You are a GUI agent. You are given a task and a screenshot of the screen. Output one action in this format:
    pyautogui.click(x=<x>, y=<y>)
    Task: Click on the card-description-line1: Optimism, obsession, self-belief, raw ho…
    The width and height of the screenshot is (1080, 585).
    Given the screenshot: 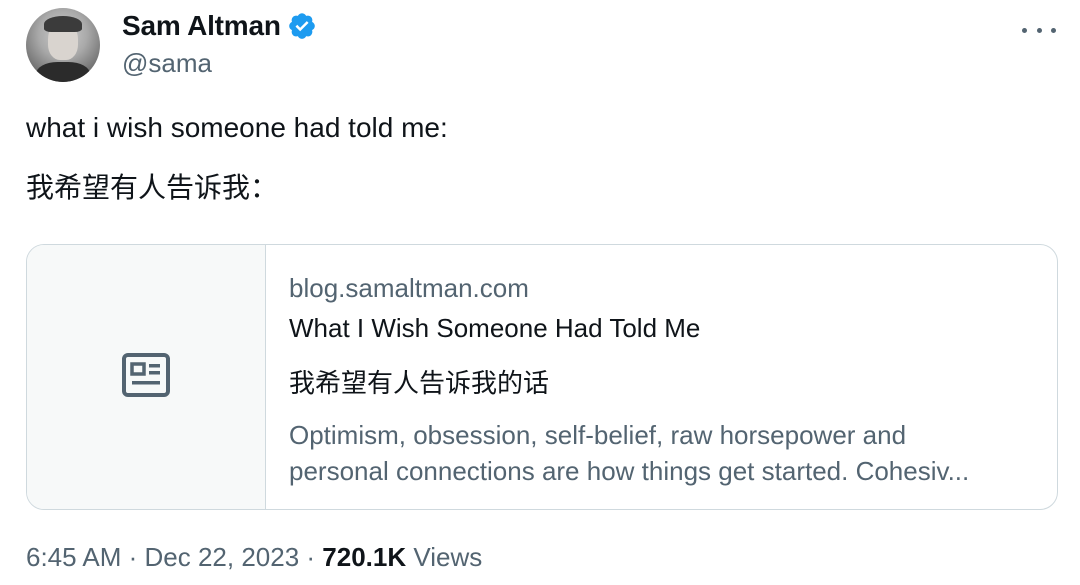 What is the action you would take?
    pyautogui.click(x=598, y=435)
    